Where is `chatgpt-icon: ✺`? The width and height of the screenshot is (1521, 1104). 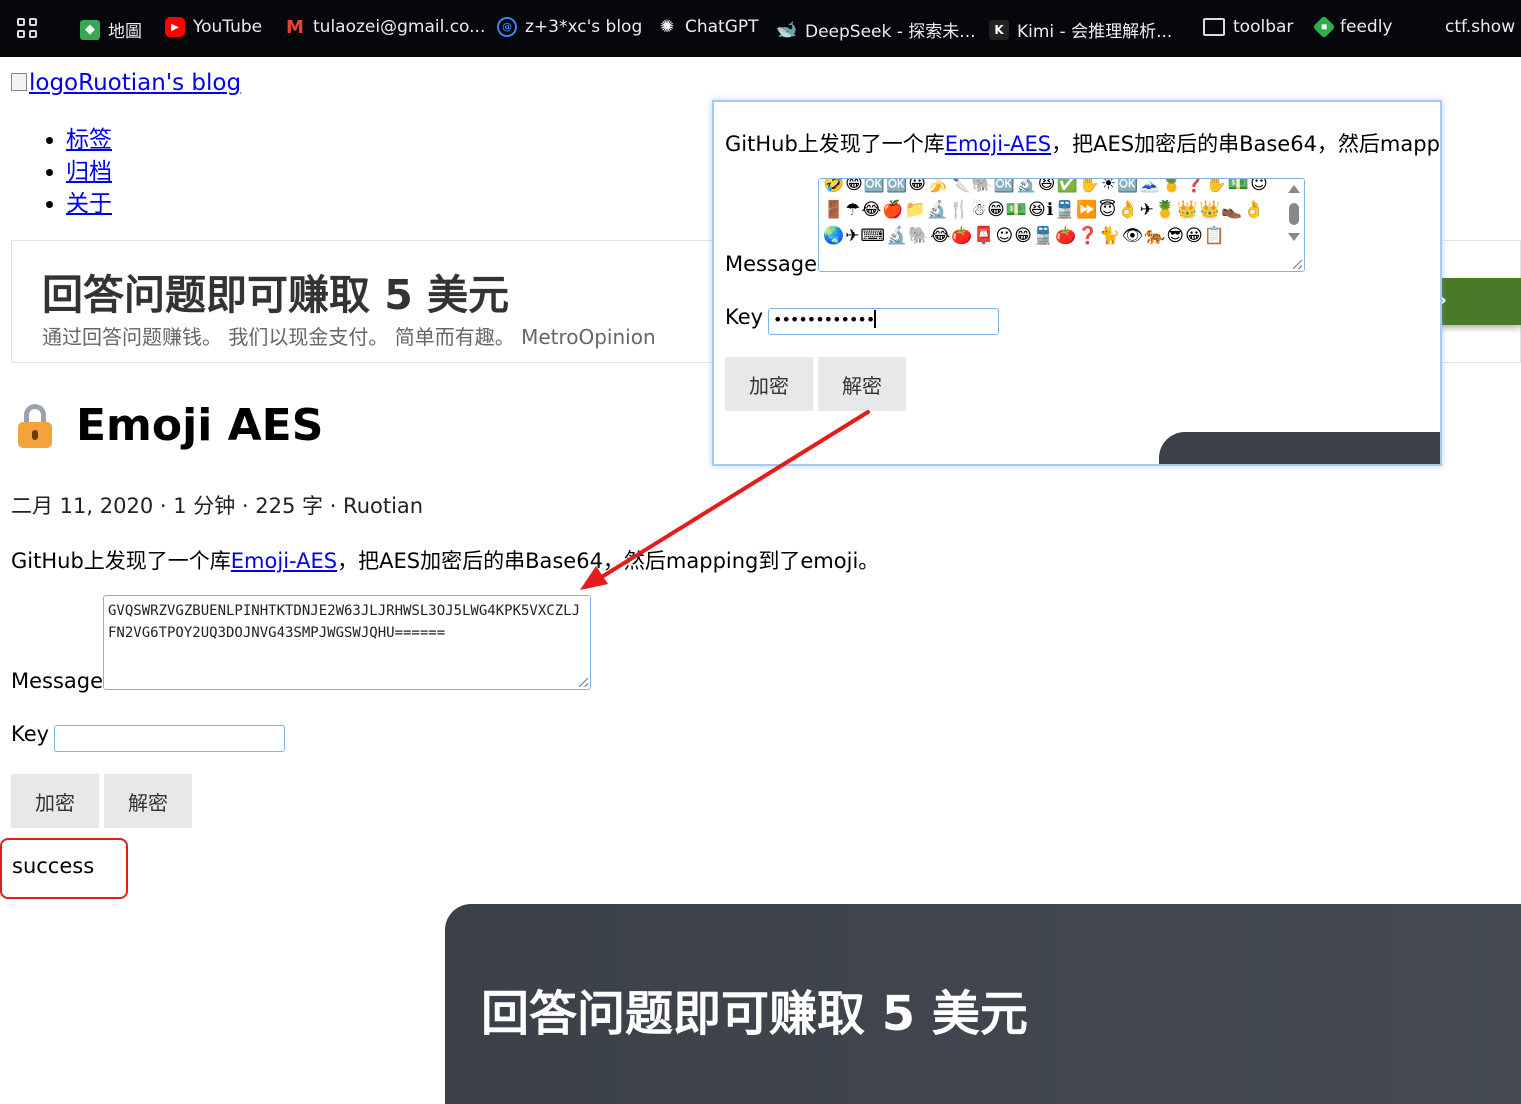
chatgpt-icon: ✺ is located at coordinates (667, 27).